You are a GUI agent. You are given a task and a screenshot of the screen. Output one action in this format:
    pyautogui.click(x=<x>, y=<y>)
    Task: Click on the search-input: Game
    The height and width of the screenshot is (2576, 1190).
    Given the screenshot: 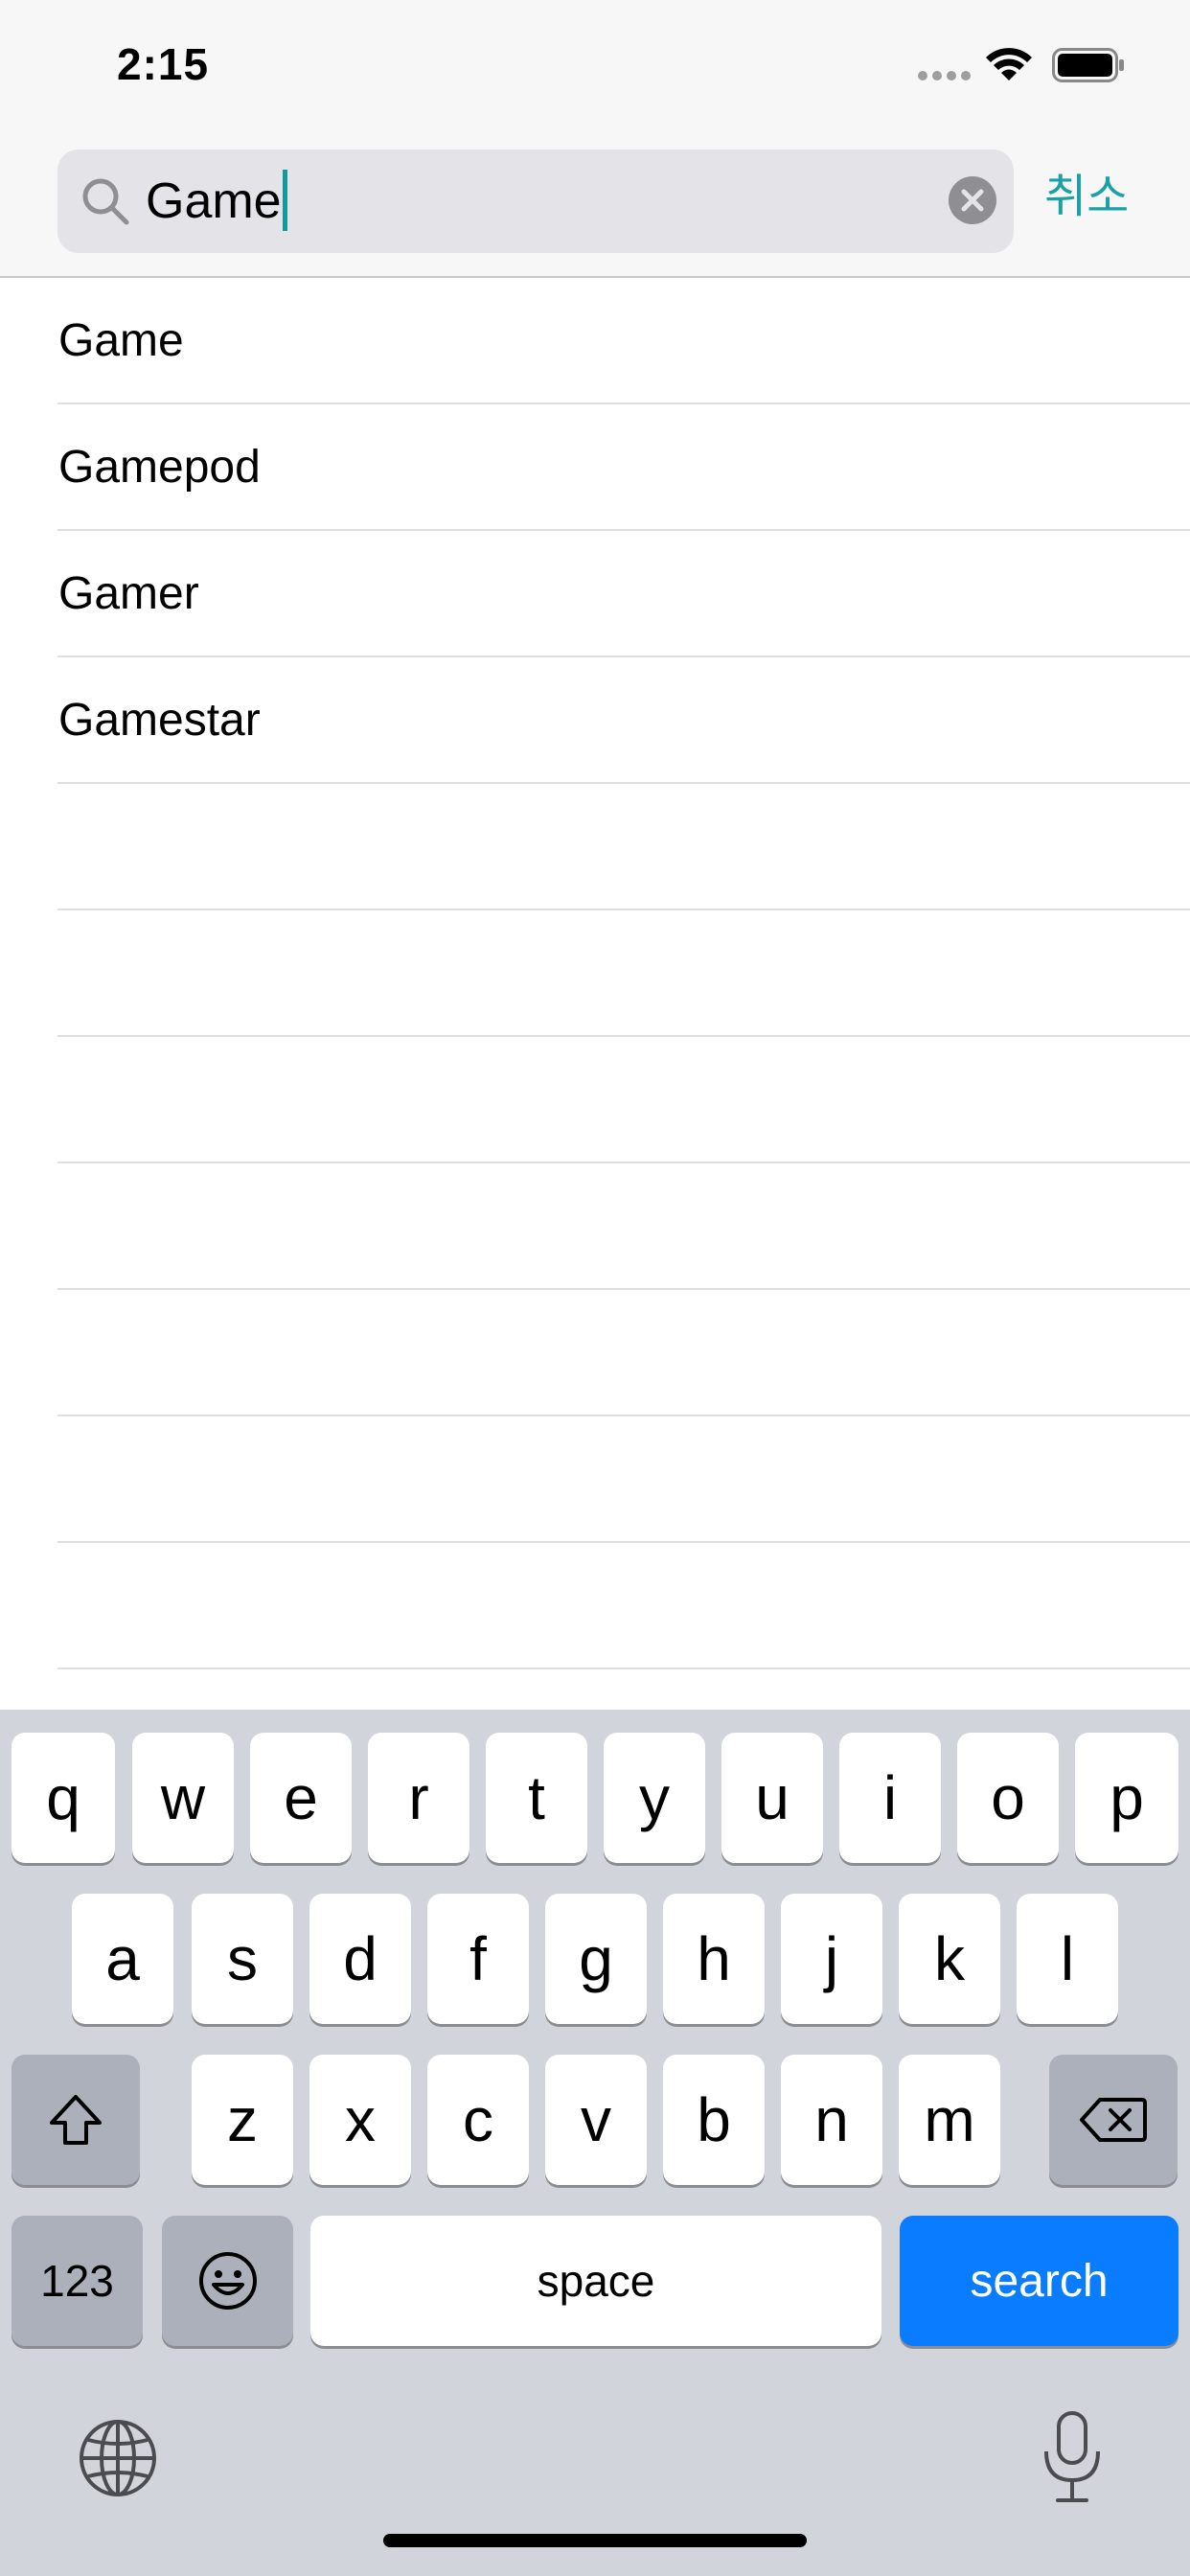 What is the action you would take?
    pyautogui.click(x=536, y=201)
    